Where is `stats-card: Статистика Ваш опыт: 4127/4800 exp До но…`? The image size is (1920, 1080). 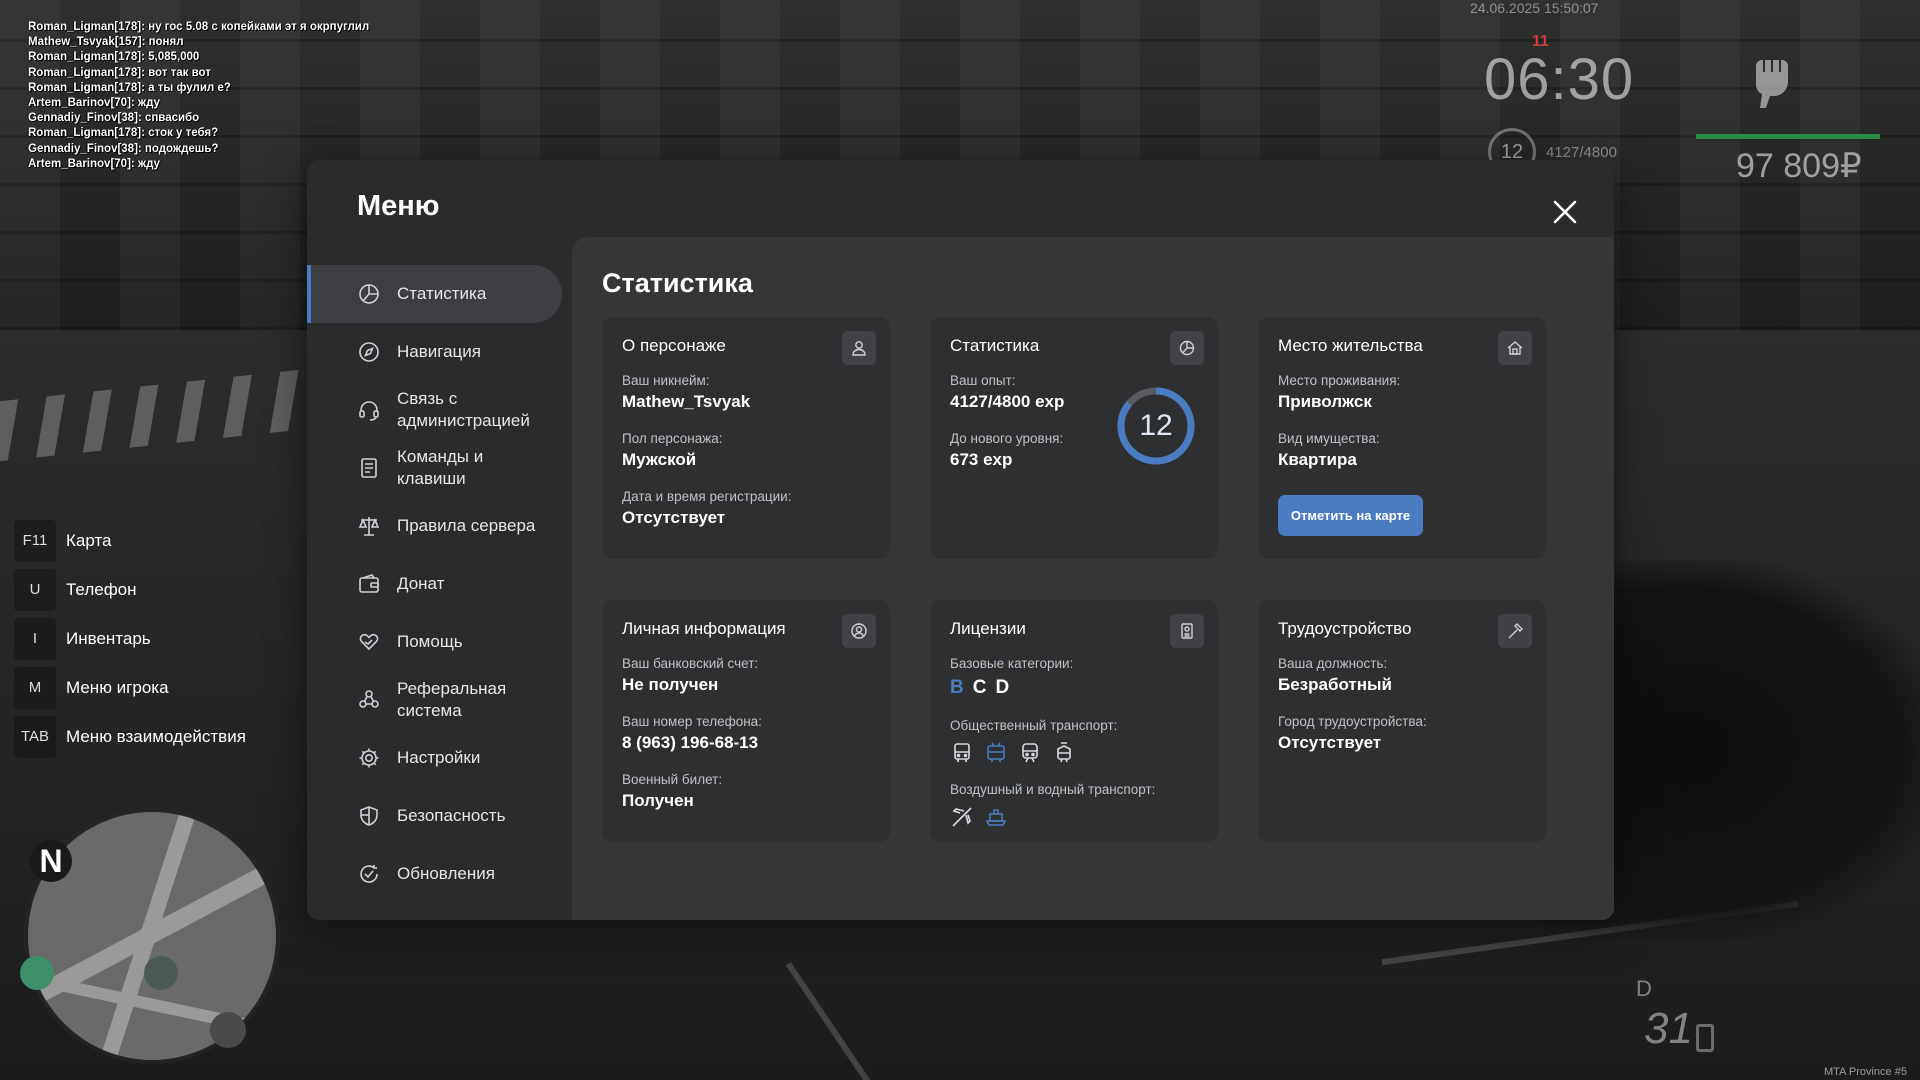
stats-card: Статистика Ваш опыт: 4127/4800 exp До но… is located at coordinates (1074, 438).